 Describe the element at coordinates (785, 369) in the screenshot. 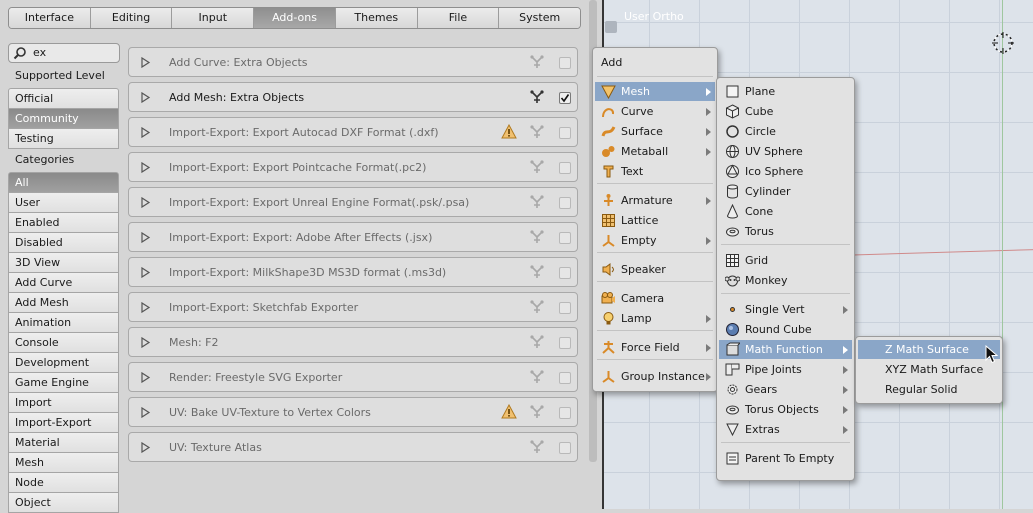

I see `mesh-menu-item-pipe-joints: Pipe Joints` at that location.